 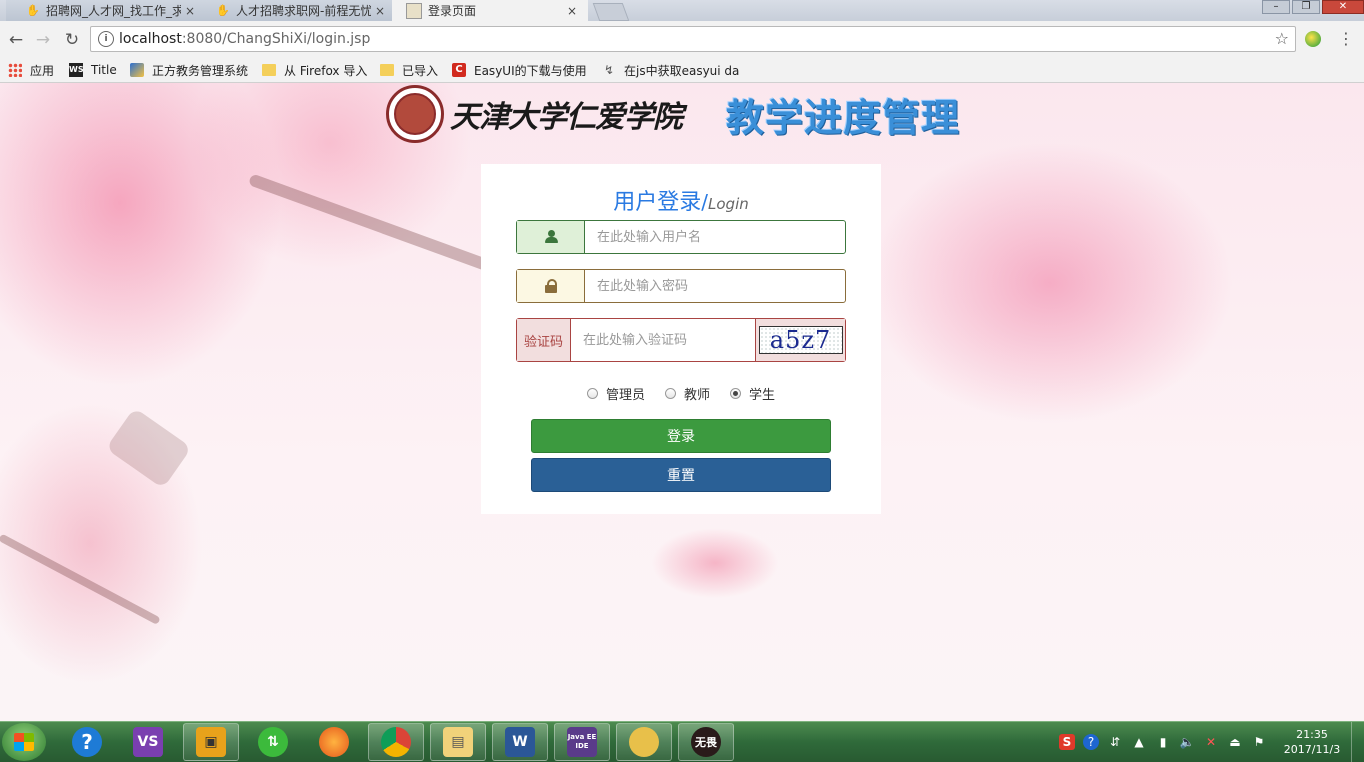 I want to click on role-teacher: 教师, so click(x=687, y=393).